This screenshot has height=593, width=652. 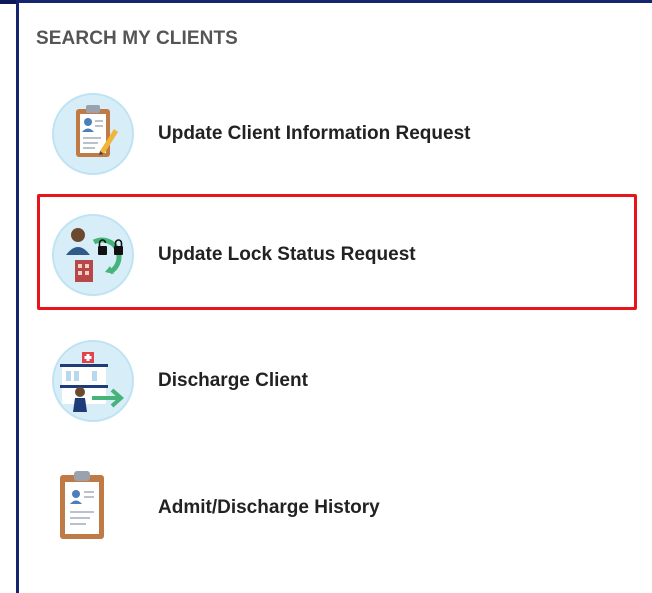 What do you see at coordinates (233, 380) in the screenshot?
I see `item-label: Discharge Client` at bounding box center [233, 380].